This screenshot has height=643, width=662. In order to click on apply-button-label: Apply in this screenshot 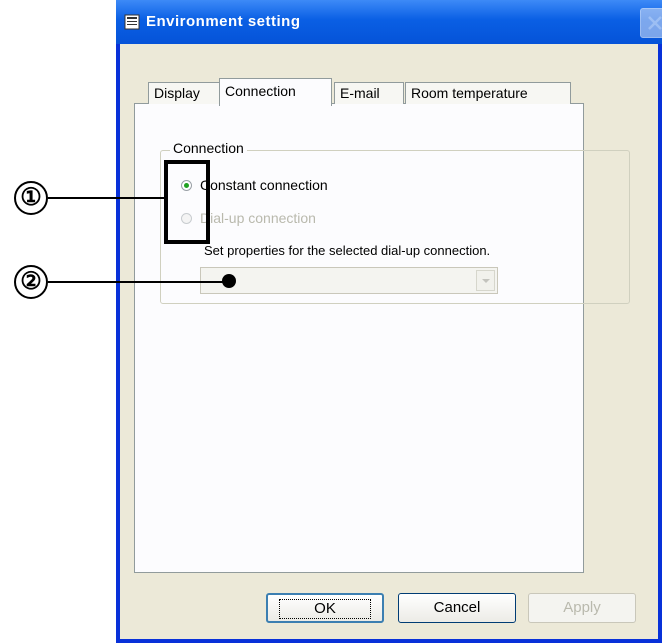, I will do `click(582, 607)`.